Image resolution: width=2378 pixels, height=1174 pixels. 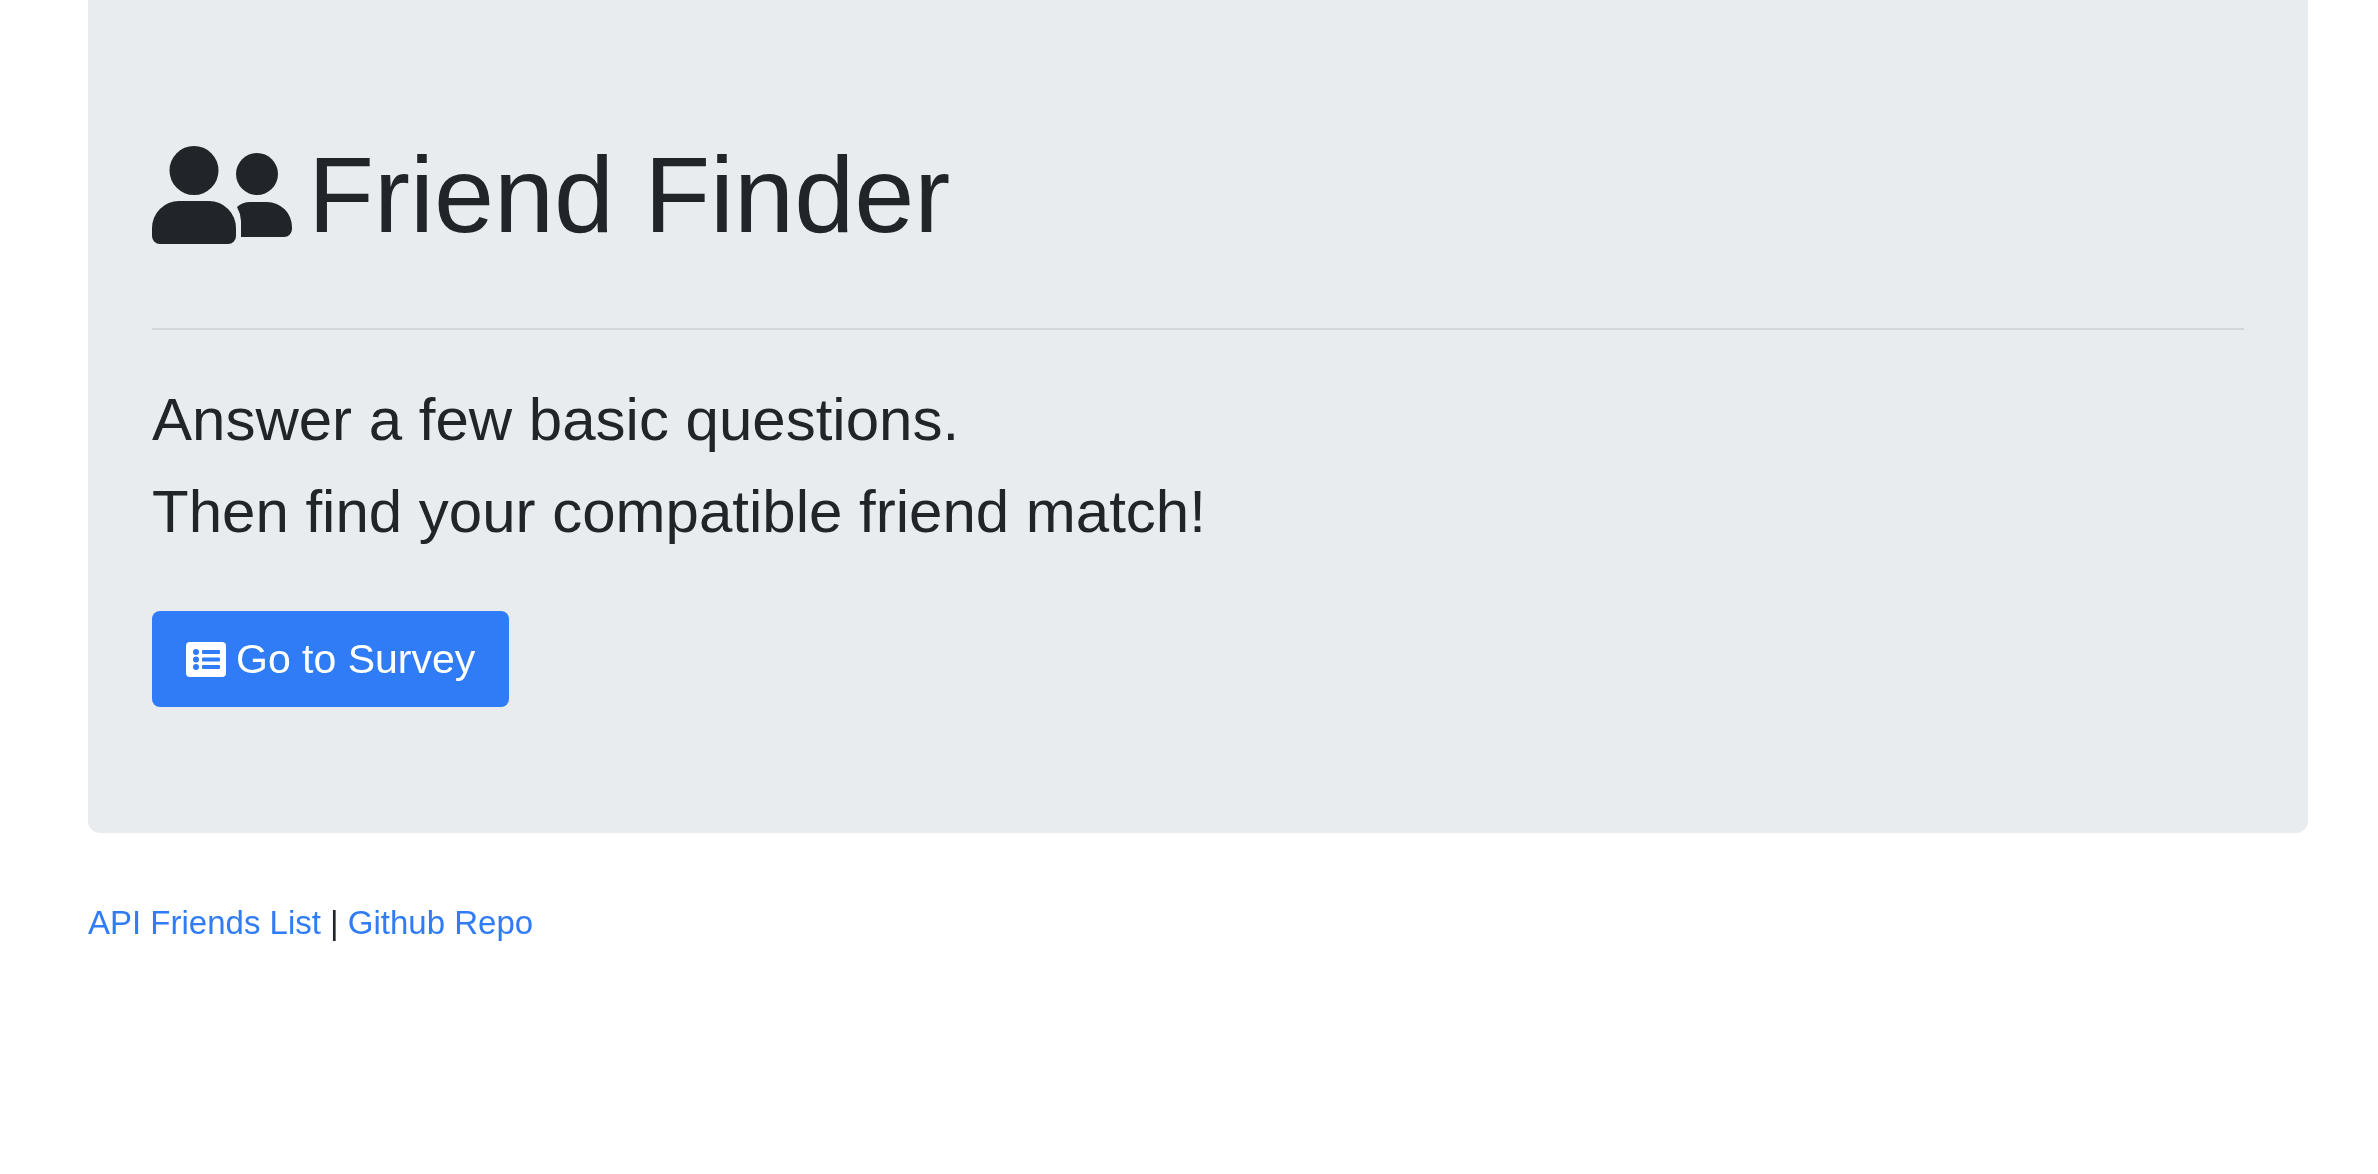 I want to click on users-icon, so click(x=222, y=195).